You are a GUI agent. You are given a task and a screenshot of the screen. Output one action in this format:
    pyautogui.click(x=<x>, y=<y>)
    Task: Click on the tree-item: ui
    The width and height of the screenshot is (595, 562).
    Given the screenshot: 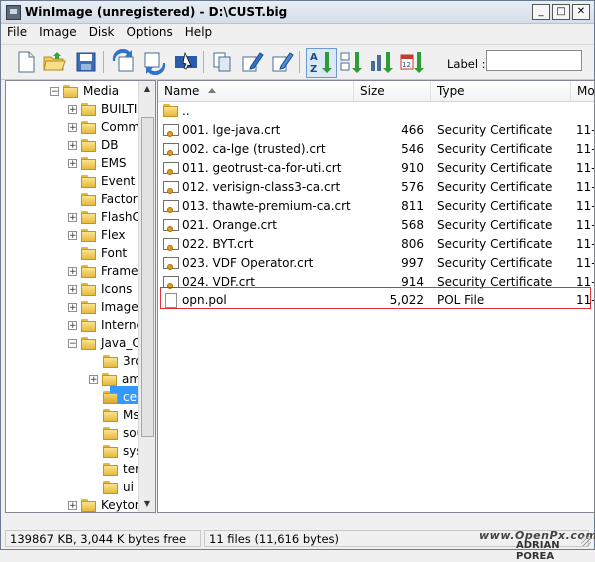 What is the action you would take?
    pyautogui.click(x=118, y=487)
    